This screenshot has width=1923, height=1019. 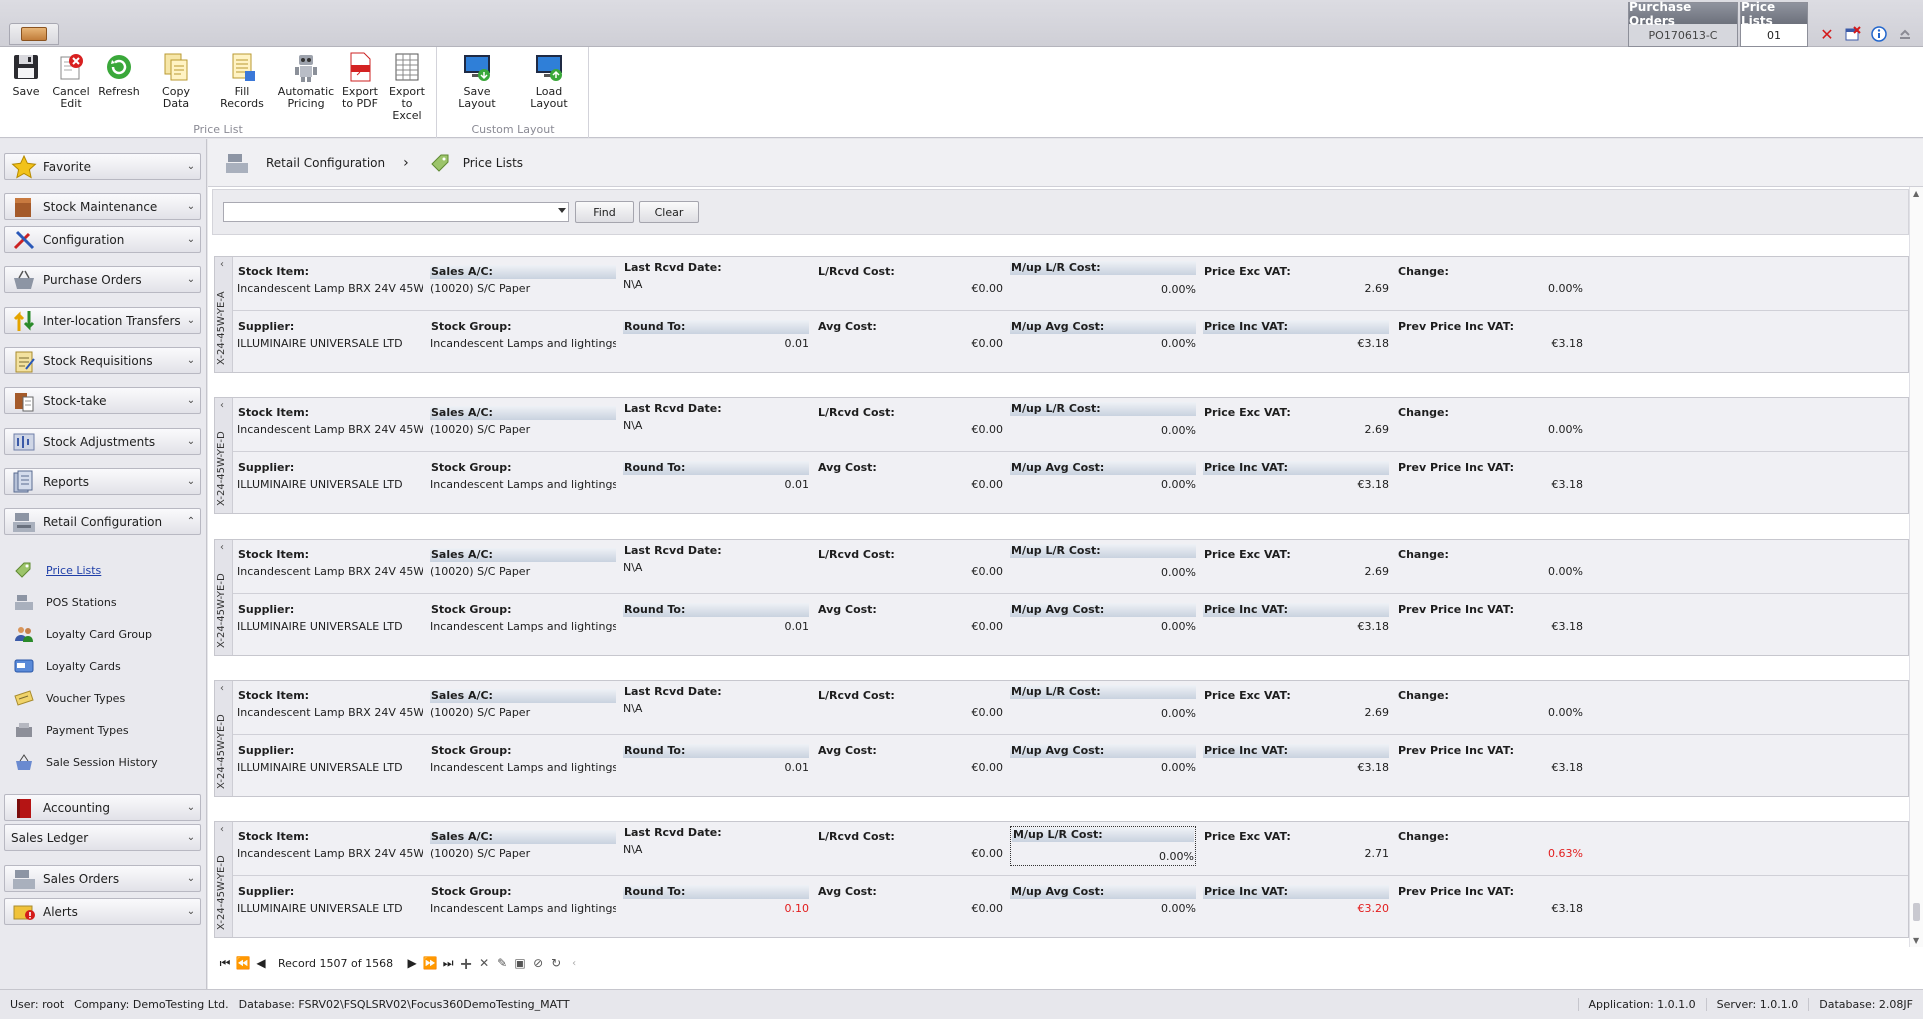 I want to click on first-record-icon: ⏮, so click(x=225, y=963).